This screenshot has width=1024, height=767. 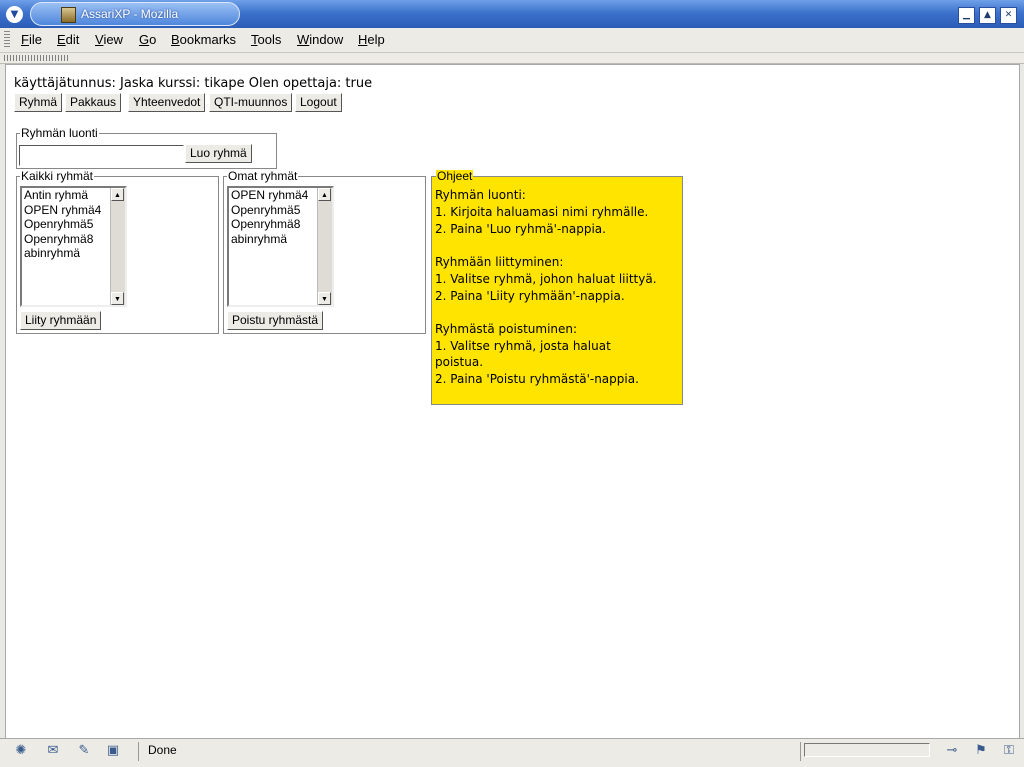 I want to click on title-pill: AssariXP - Mozilla, so click(x=135, y=14).